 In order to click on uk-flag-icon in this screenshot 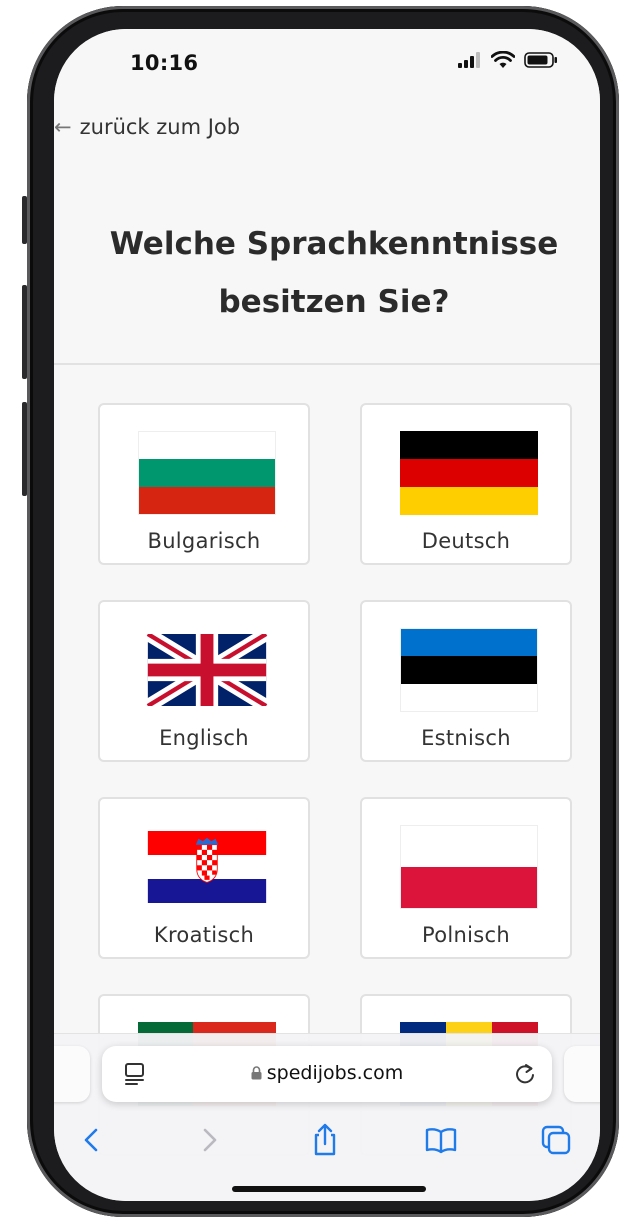, I will do `click(207, 670)`.